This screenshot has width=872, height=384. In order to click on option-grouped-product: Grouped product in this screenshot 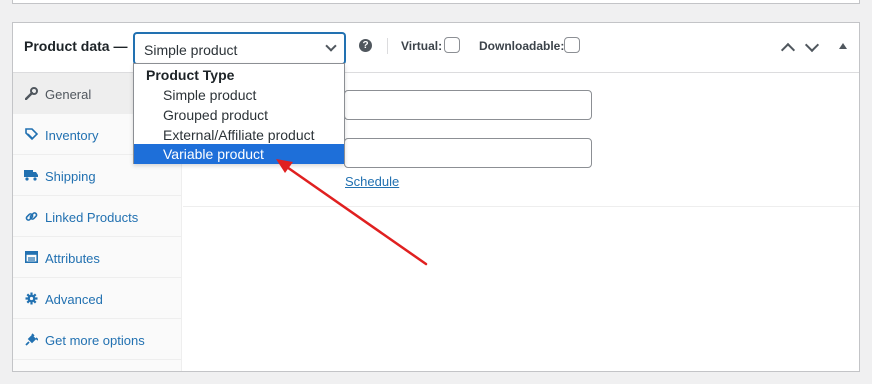, I will do `click(239, 115)`.